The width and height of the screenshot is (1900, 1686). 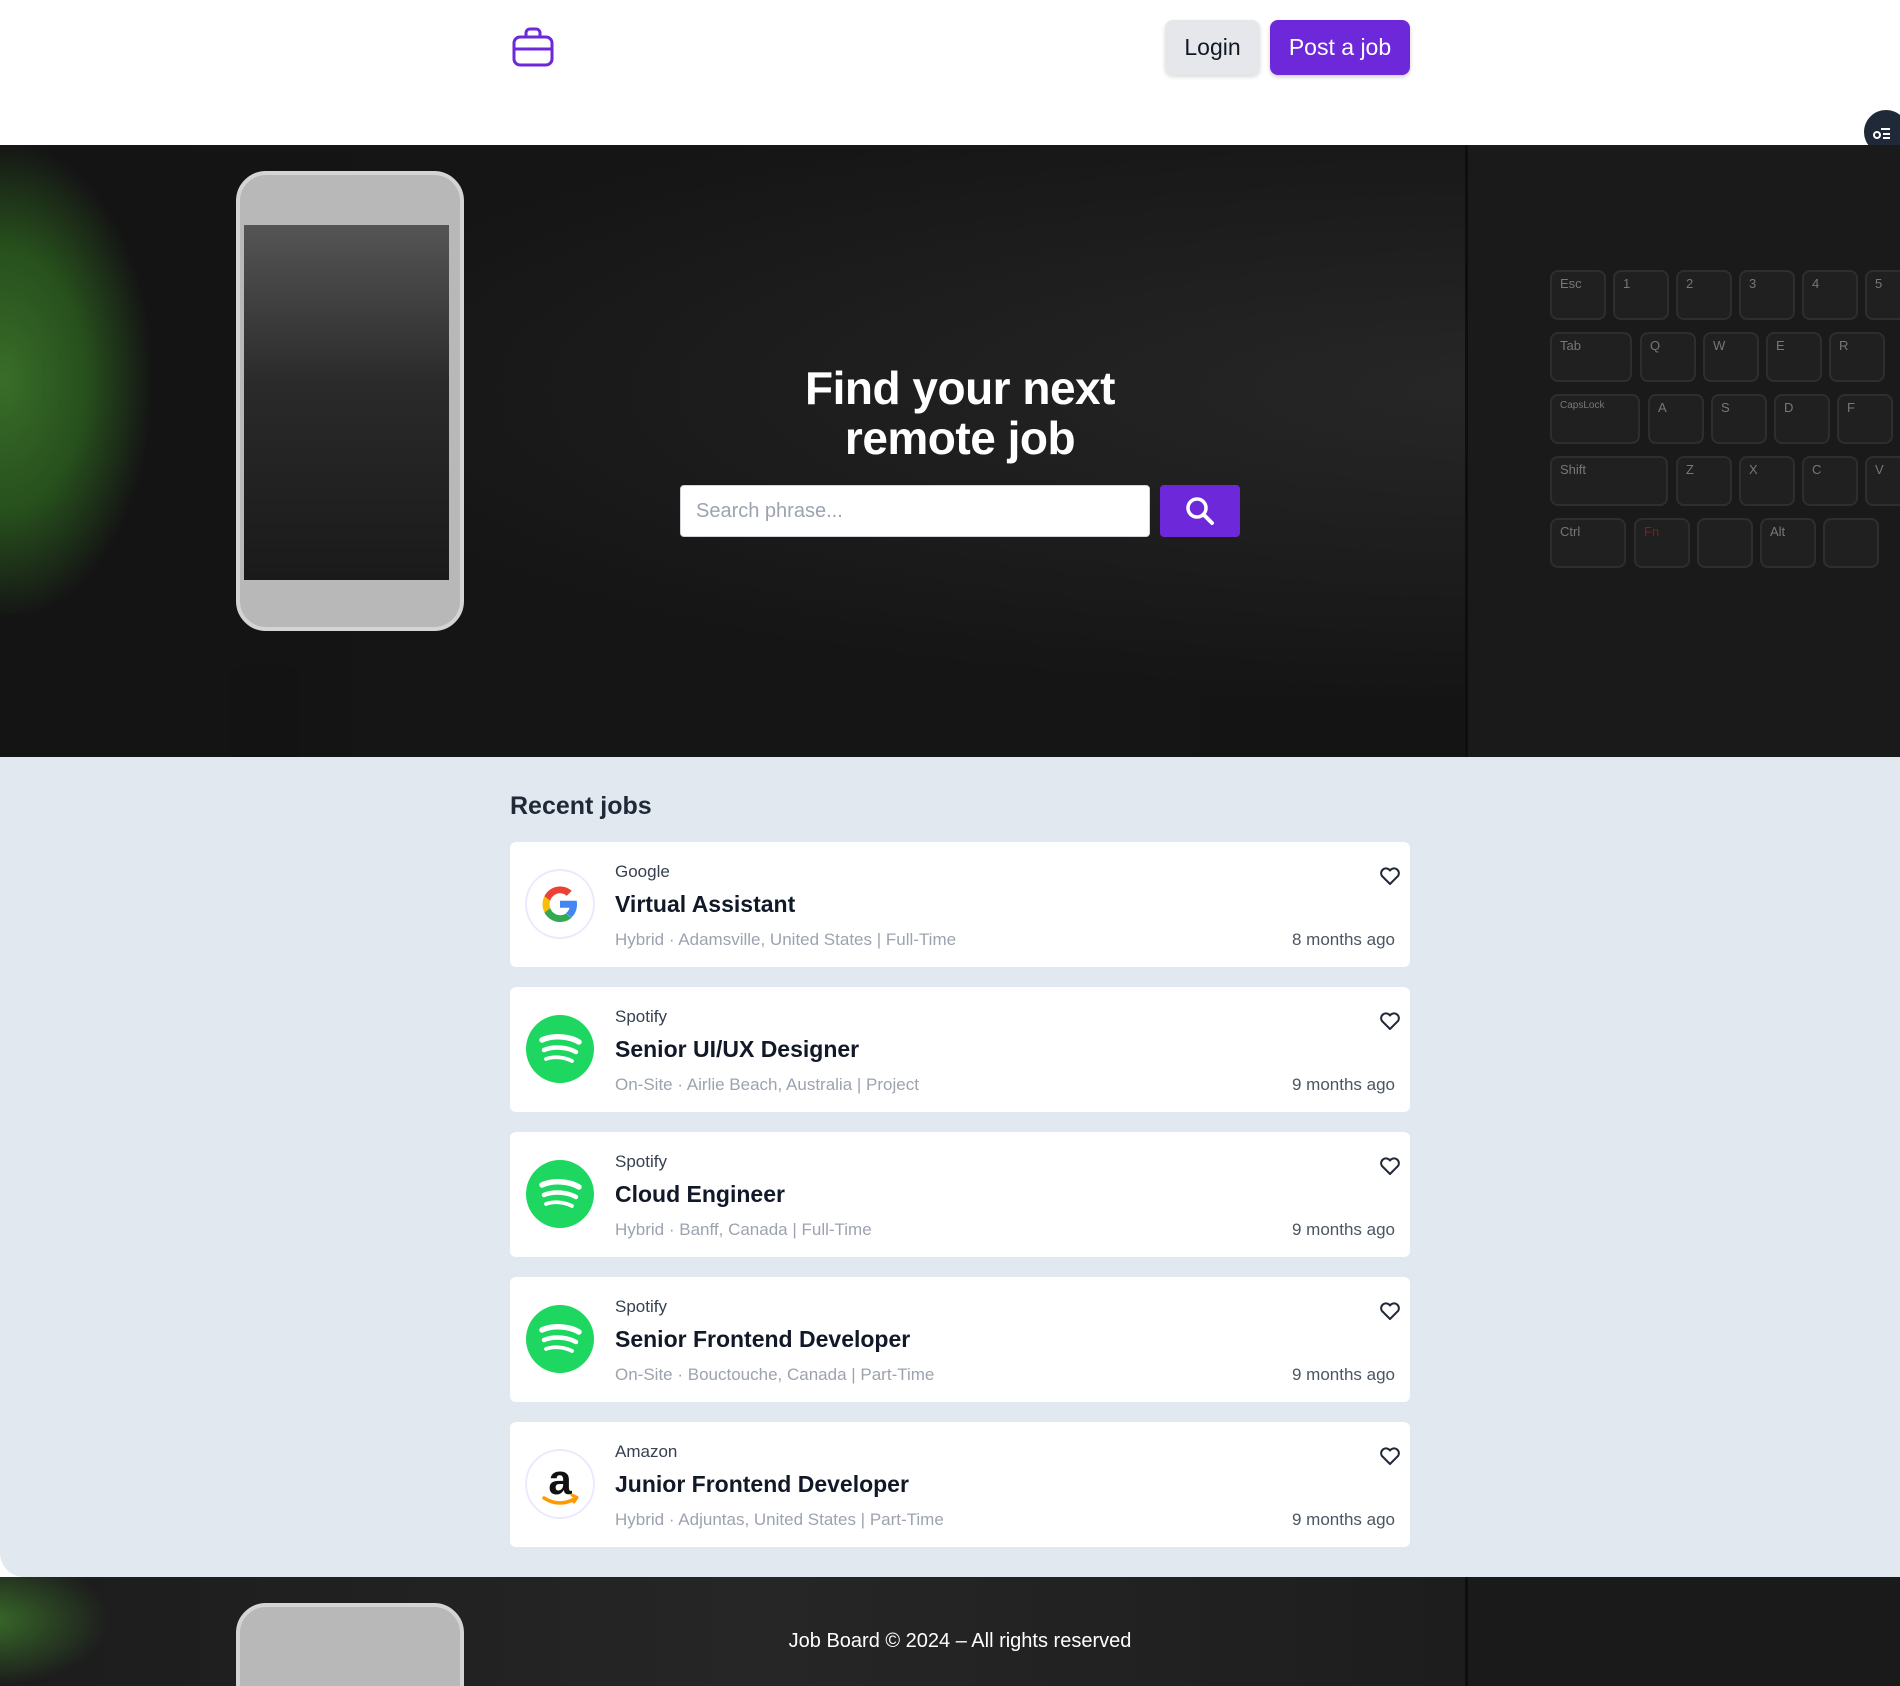 What do you see at coordinates (346, 402) in the screenshot?
I see `phone-screen-decoration` at bounding box center [346, 402].